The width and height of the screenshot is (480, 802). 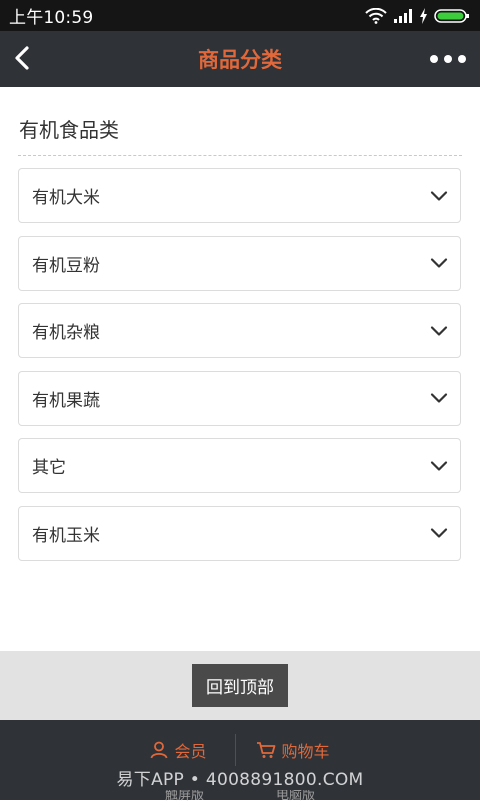 I want to click on category-item: 有机豆粉, so click(x=239, y=263).